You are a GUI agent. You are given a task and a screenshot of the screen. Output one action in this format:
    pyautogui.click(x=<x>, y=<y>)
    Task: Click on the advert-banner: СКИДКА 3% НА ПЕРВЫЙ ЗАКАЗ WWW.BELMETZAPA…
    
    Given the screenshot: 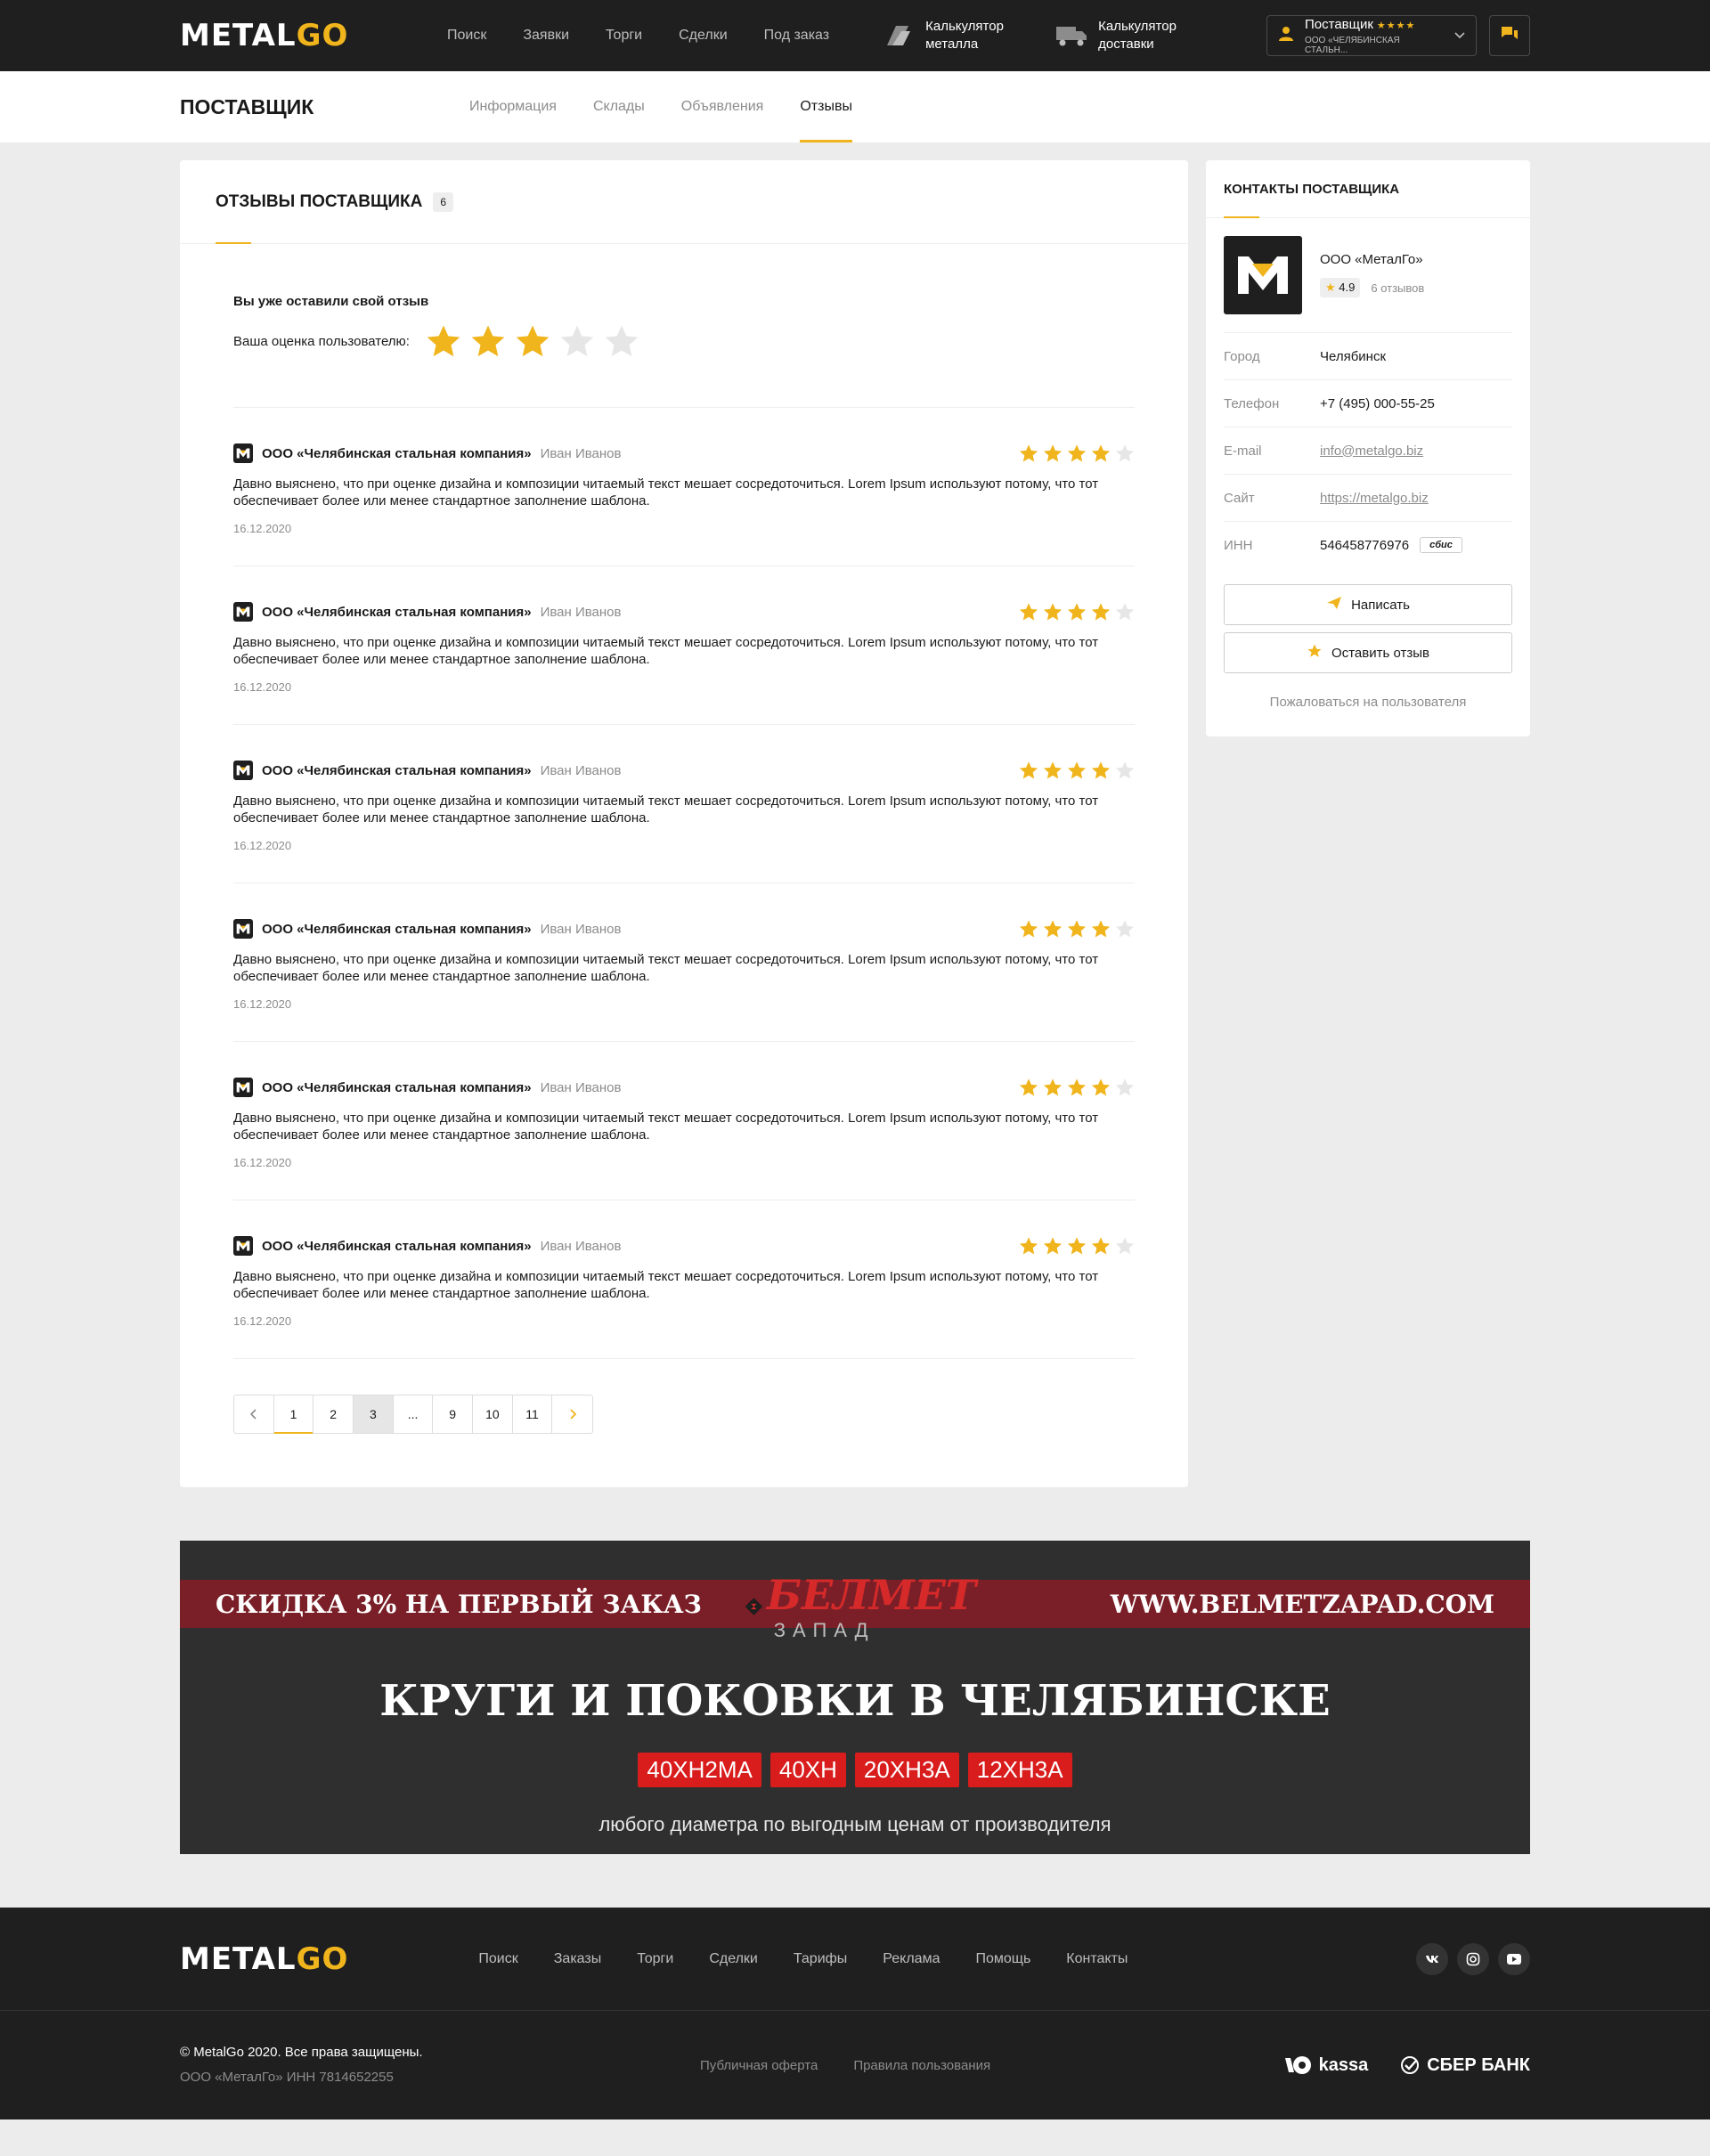 What is the action you would take?
    pyautogui.click(x=855, y=1697)
    